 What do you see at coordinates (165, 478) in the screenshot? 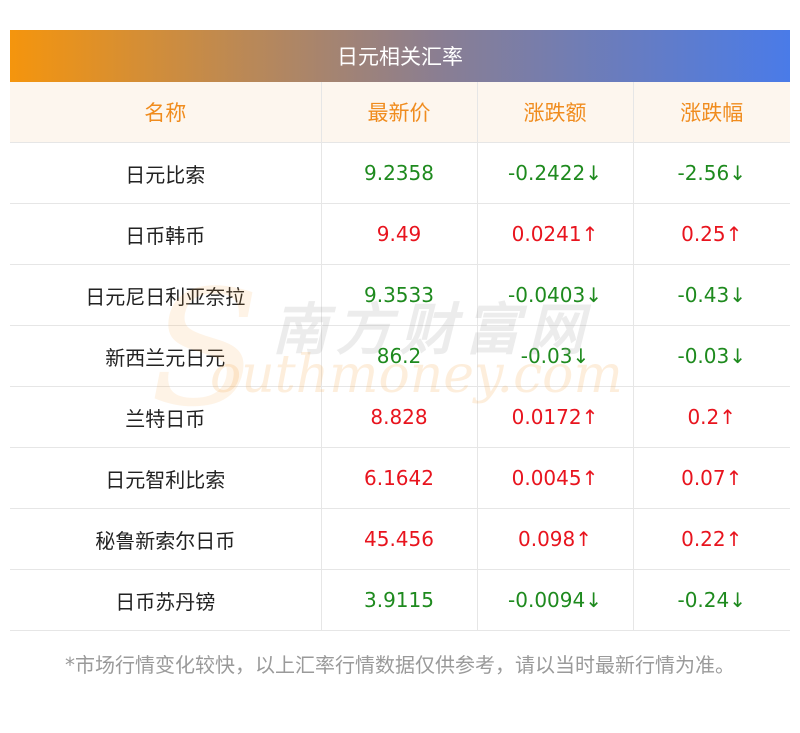
I see `rate-name: 日元智利比索` at bounding box center [165, 478].